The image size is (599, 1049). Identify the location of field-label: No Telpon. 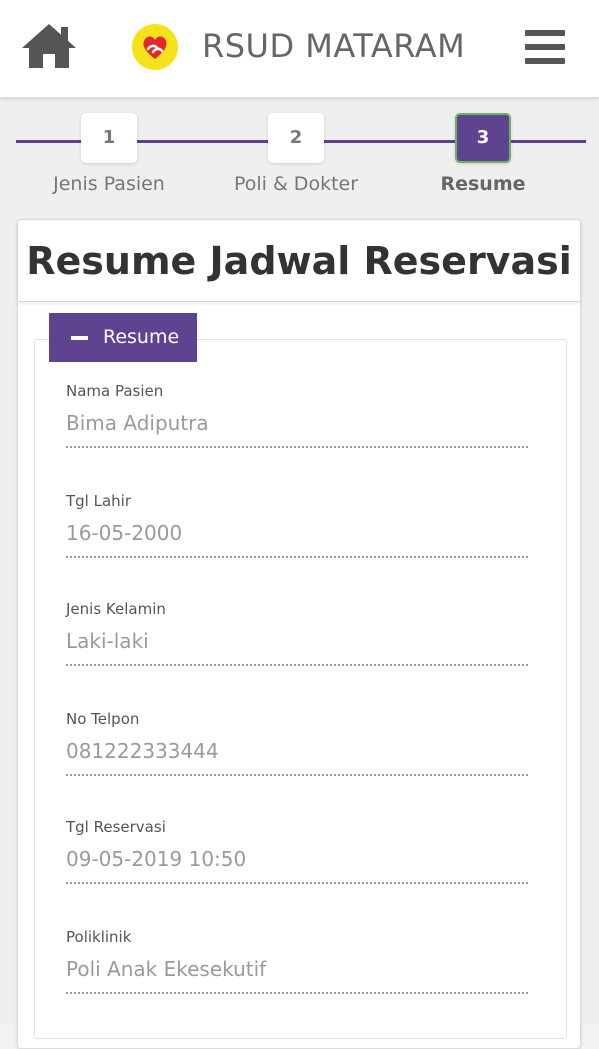
(103, 719).